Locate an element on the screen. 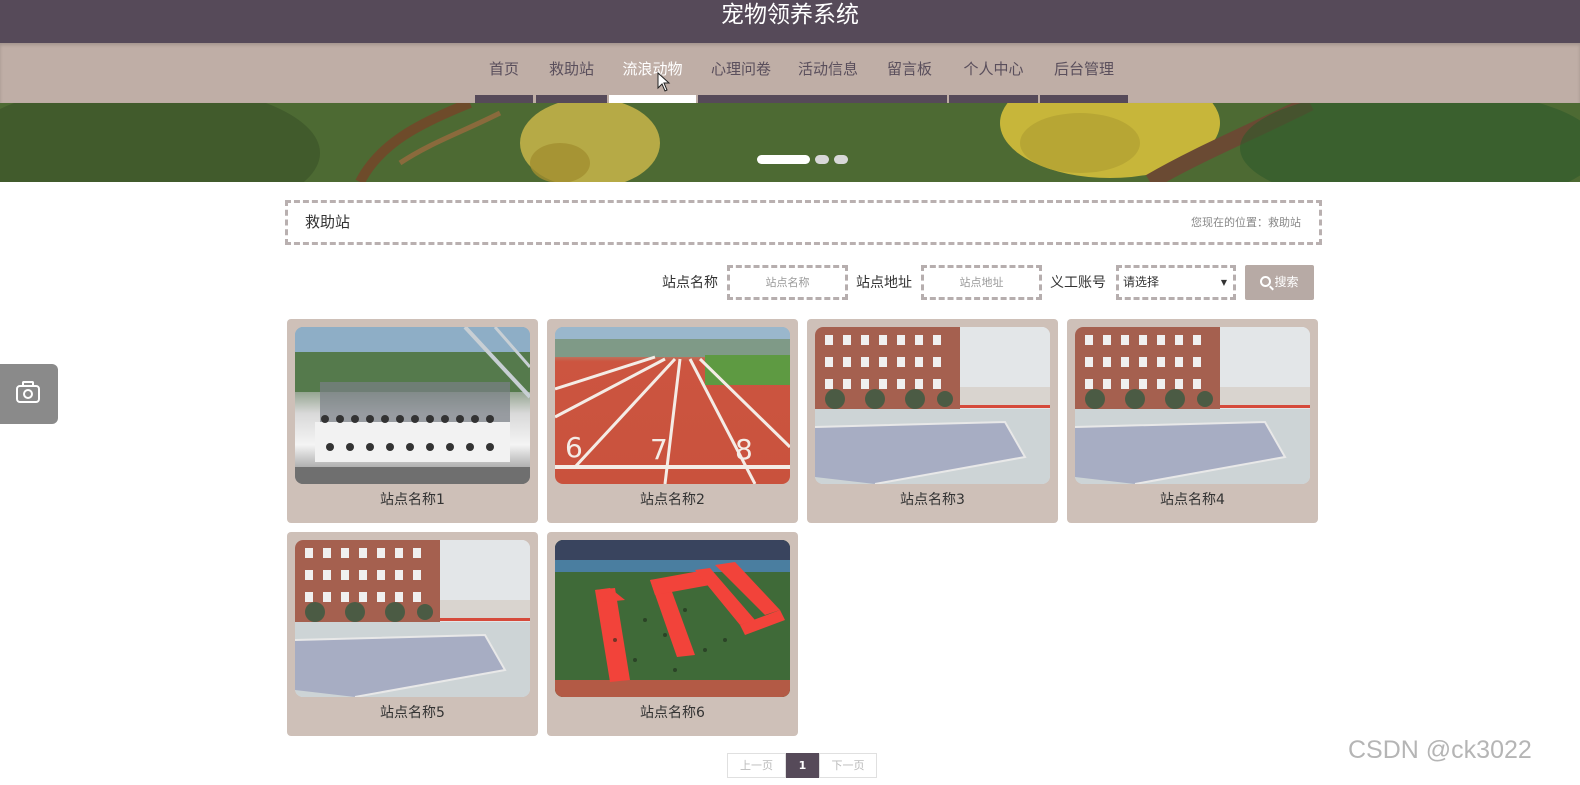  station-address-label: 站点地址 is located at coordinates (884, 283).